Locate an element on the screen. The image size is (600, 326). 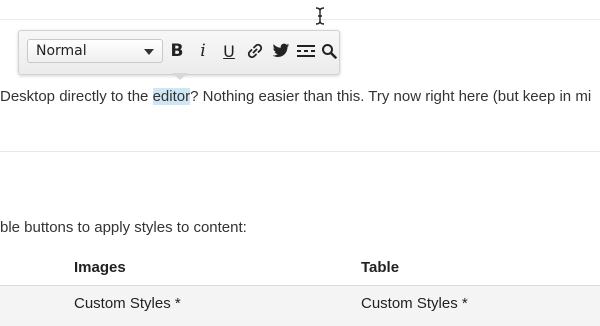
intro-paragraph: ble buttons to apply styles to content: is located at coordinates (123, 227).